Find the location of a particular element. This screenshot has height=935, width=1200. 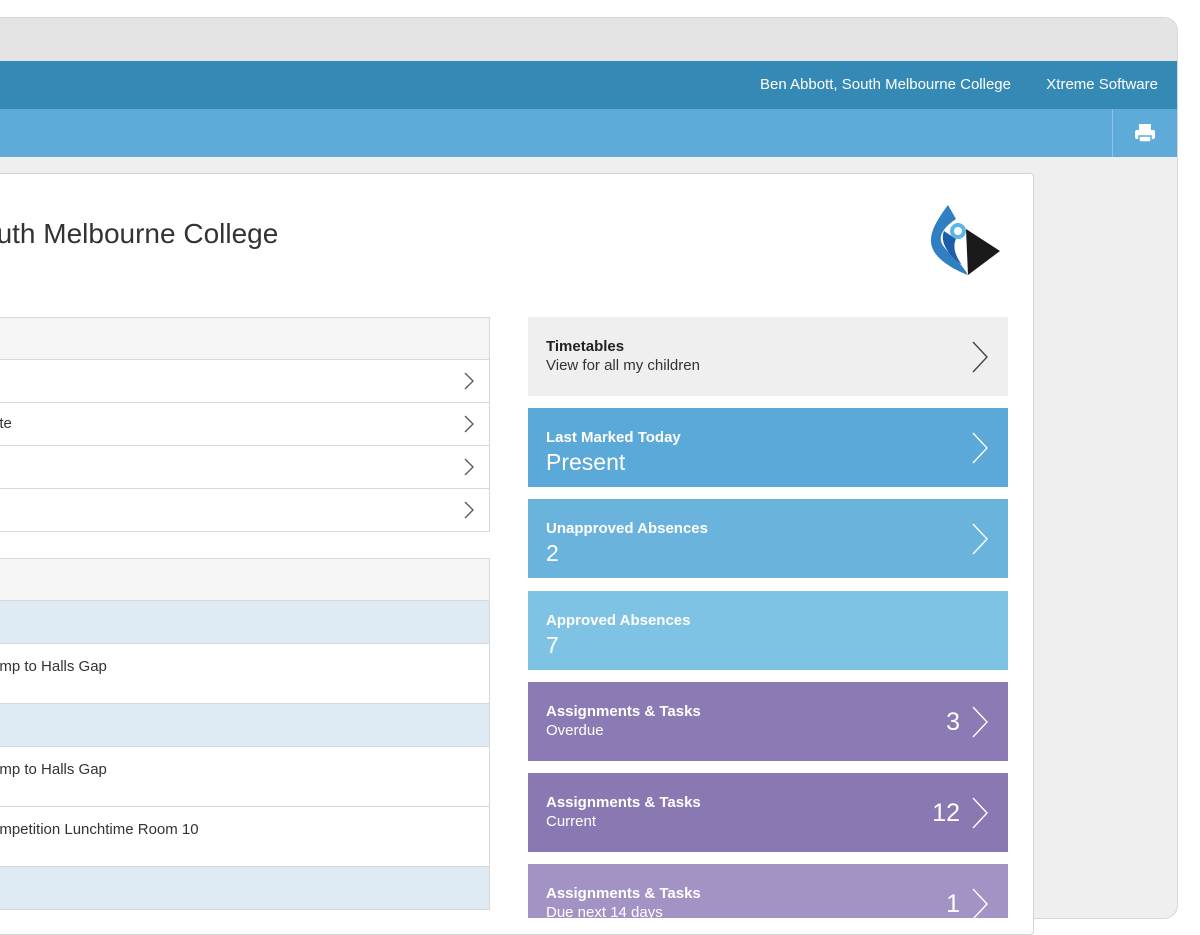

toolbar-divider is located at coordinates (1112, 133).